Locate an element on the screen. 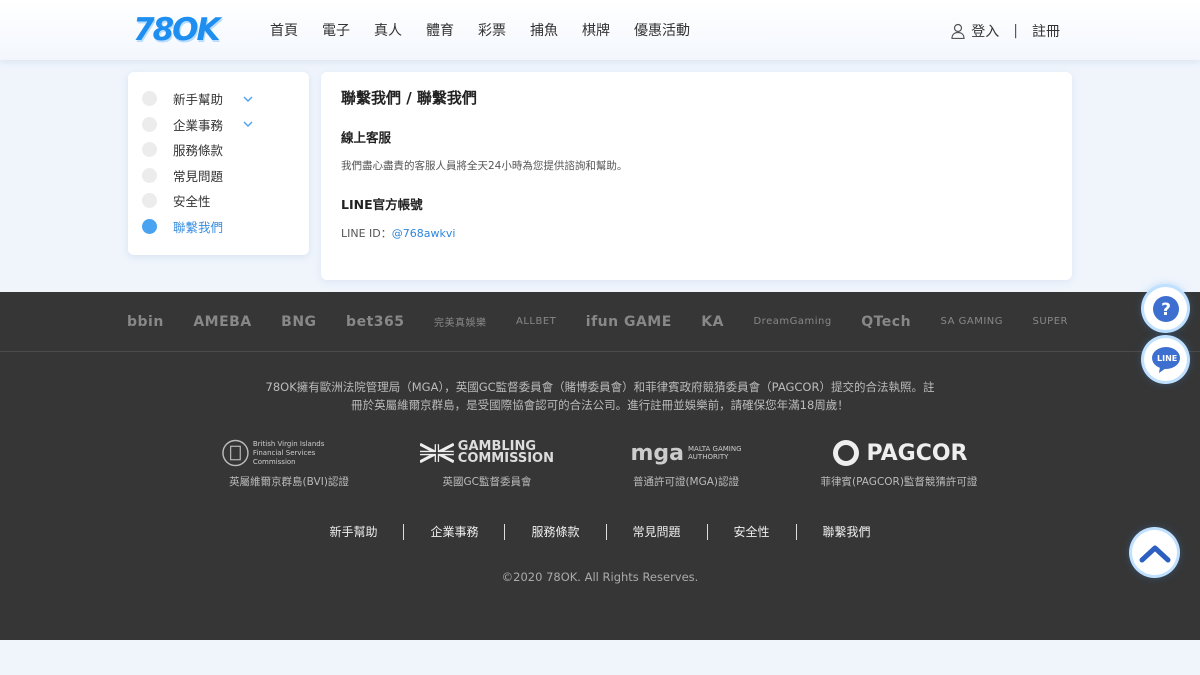 The width and height of the screenshot is (1200, 675). provider-logo-bbin: bbin is located at coordinates (145, 321).